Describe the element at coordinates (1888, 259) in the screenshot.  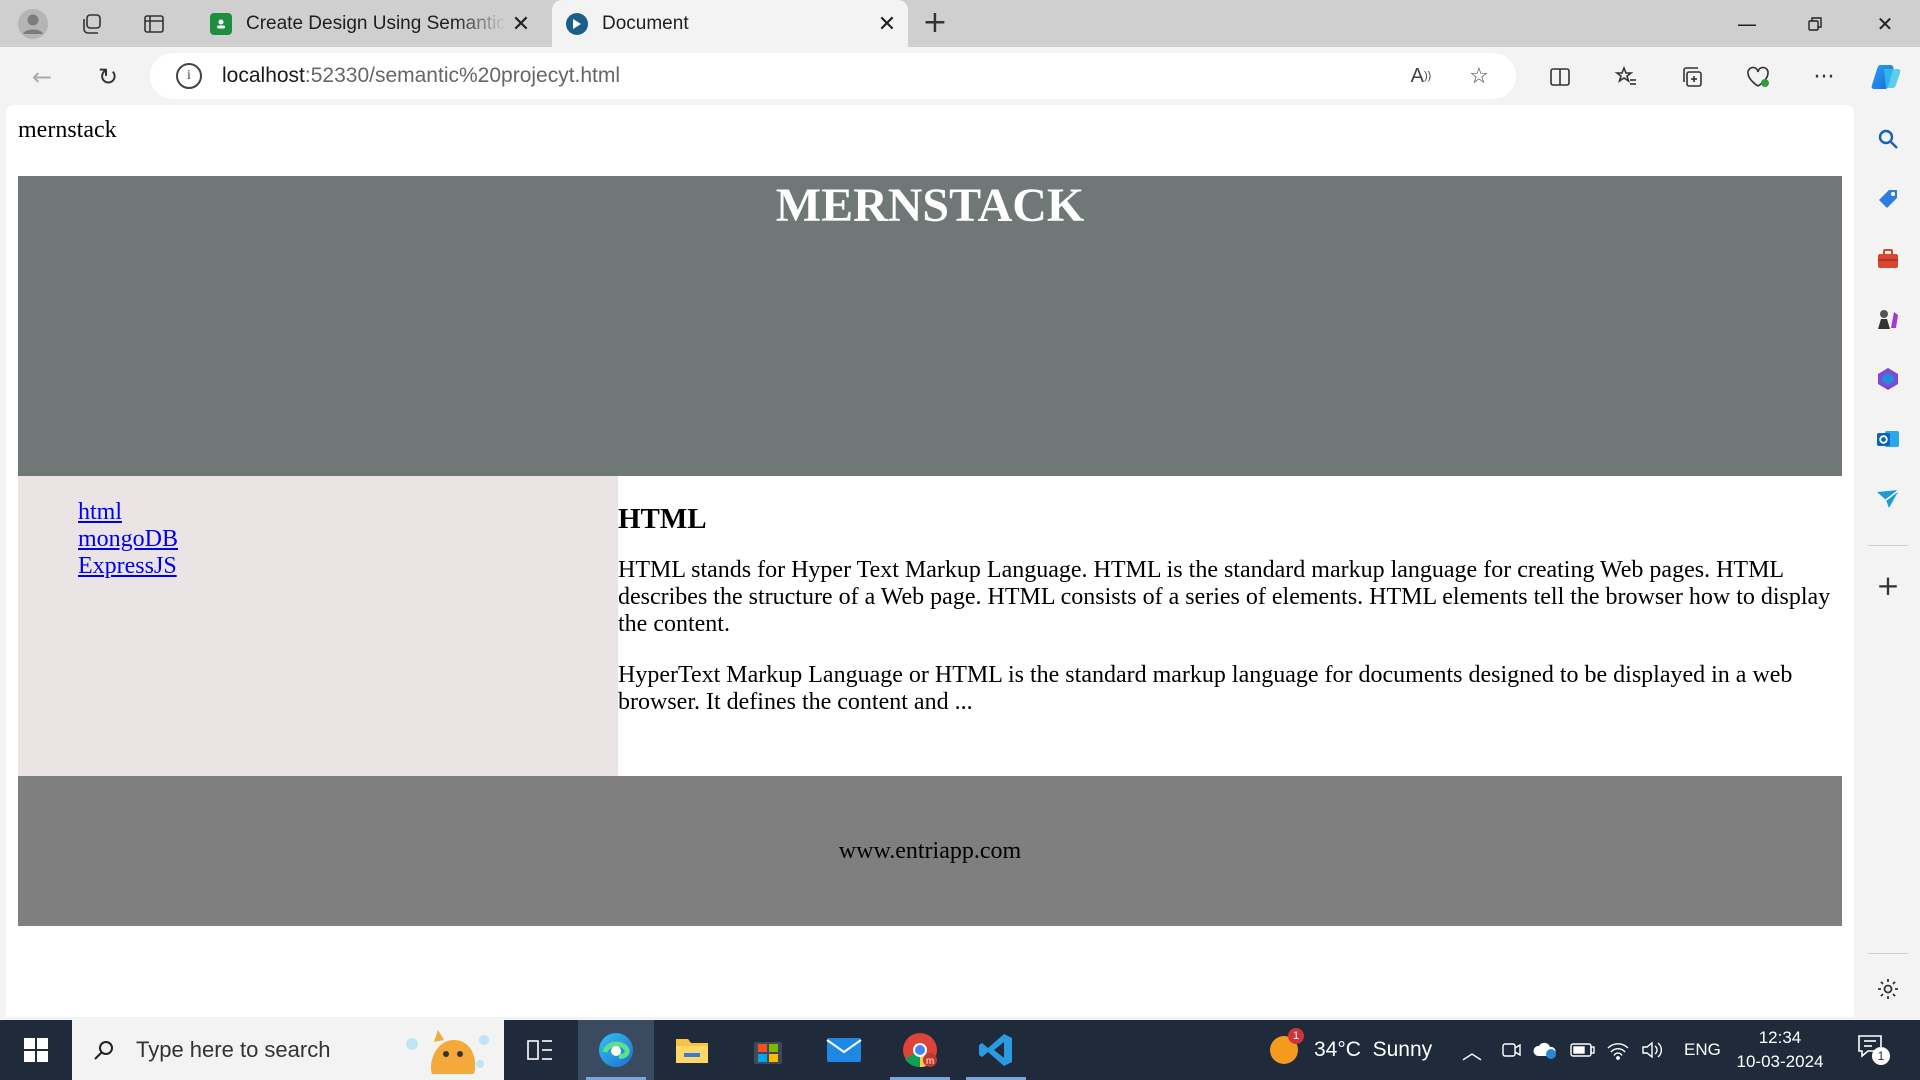
I see `tools-briefcase-icon` at that location.